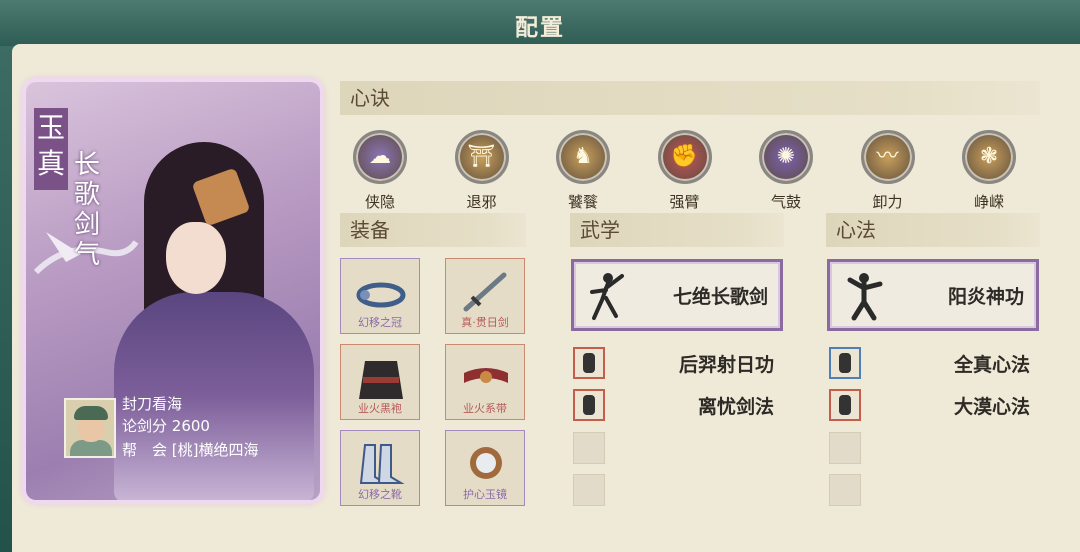 The image size is (1080, 552). I want to click on wuxue-main-label: 七绝长歌剑, so click(720, 297).